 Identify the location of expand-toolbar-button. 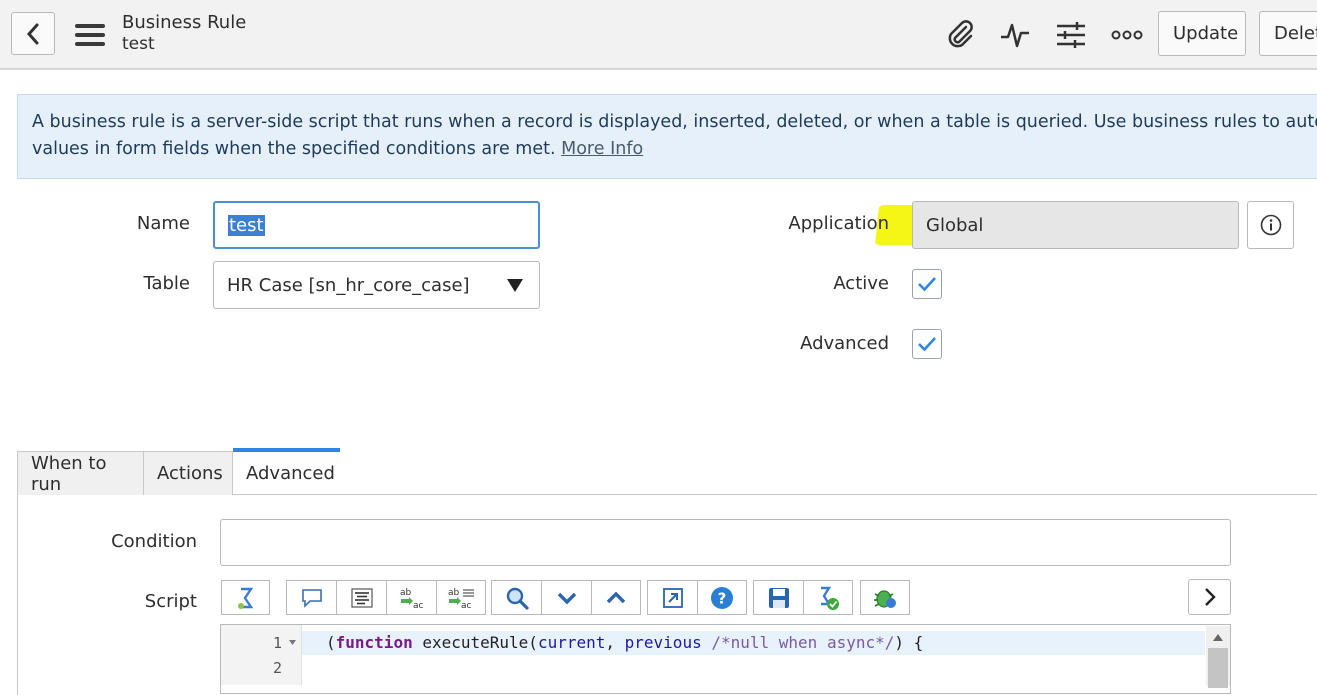
(1209, 597).